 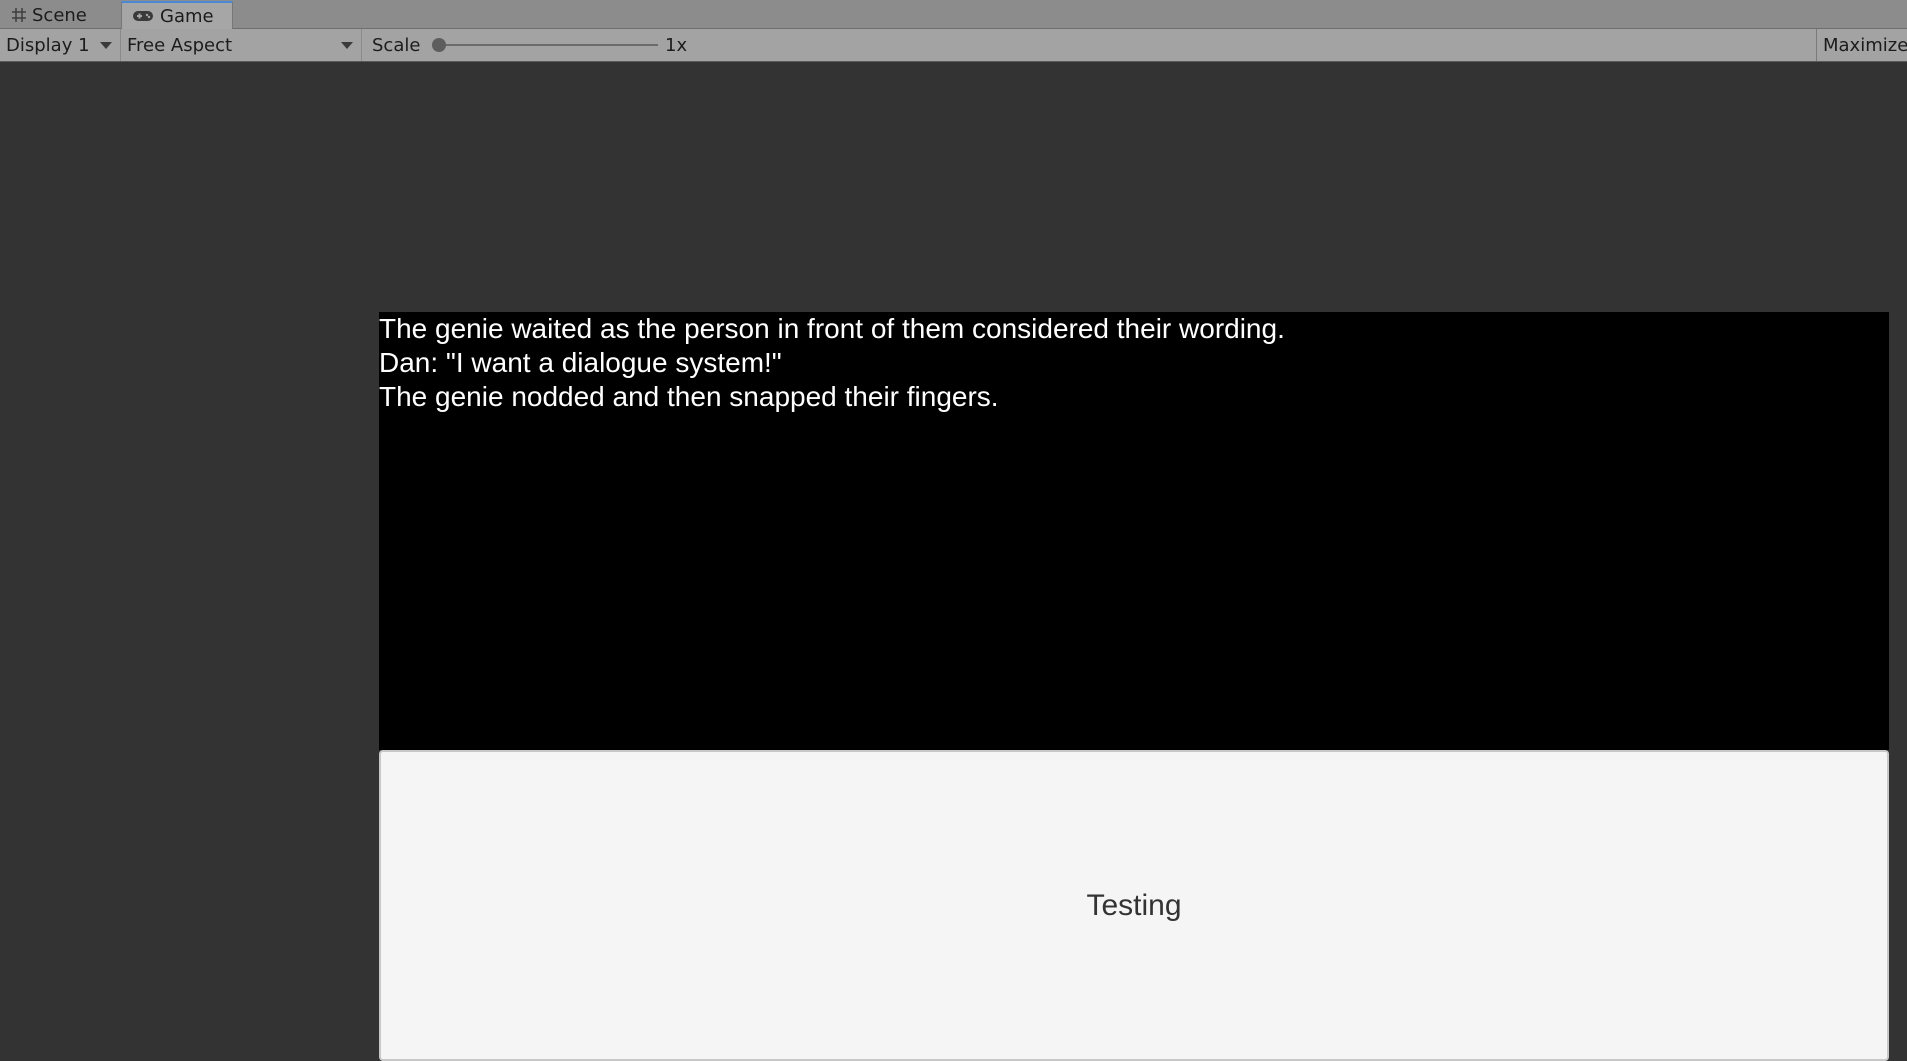 I want to click on tab-scene: Scene, so click(x=60, y=15).